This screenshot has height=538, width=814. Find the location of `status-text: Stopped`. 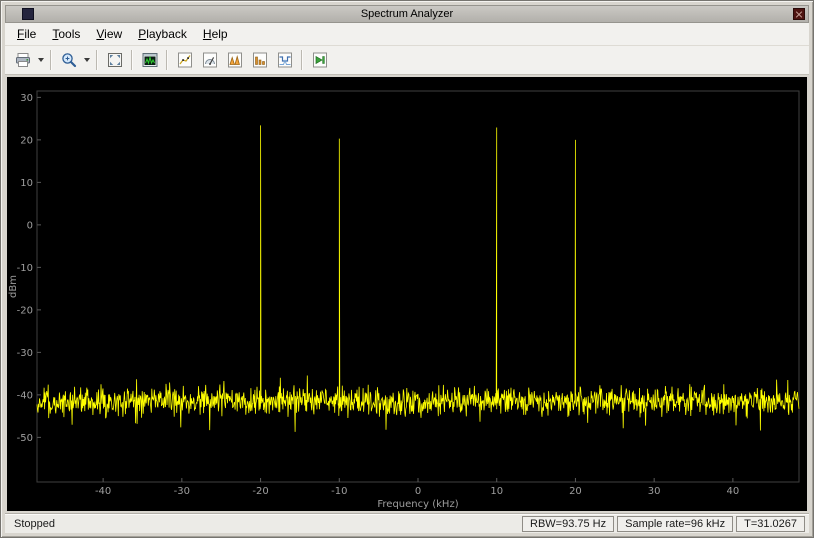

status-text: Stopped is located at coordinates (34, 523).